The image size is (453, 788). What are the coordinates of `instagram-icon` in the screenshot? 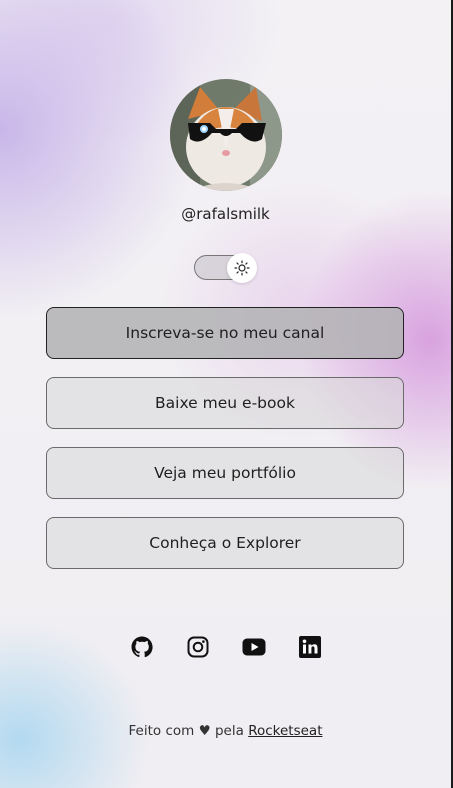 It's located at (197, 647).